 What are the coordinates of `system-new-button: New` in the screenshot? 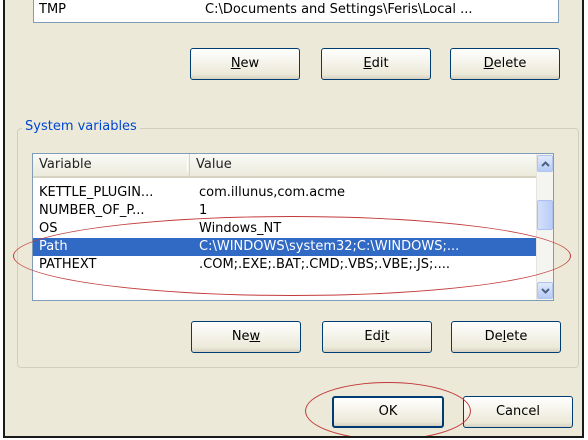 It's located at (246, 337).